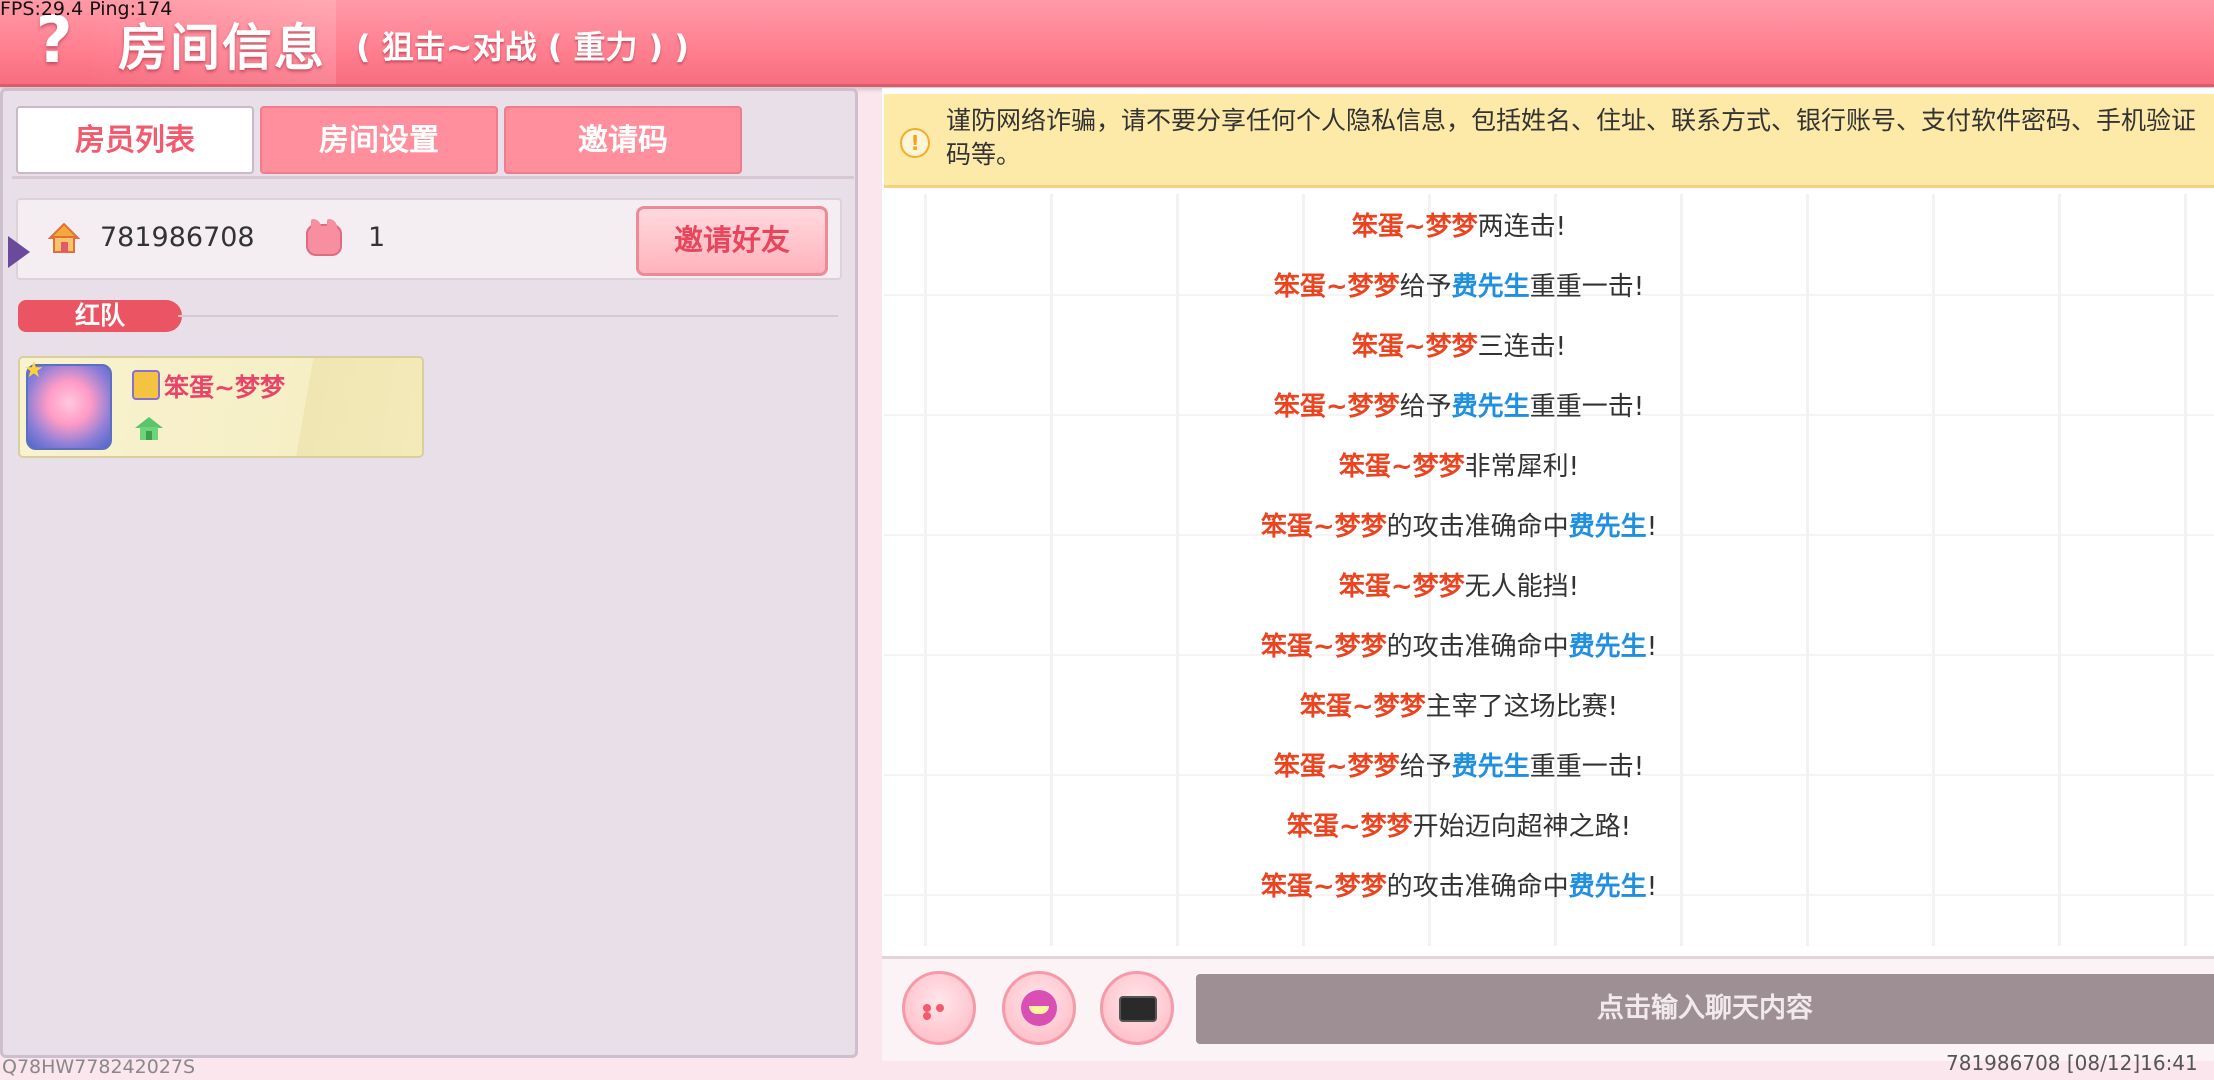 This screenshot has width=2214, height=1080. Describe the element at coordinates (1522, 227) in the screenshot. I see `message-text: 两连击!` at that location.